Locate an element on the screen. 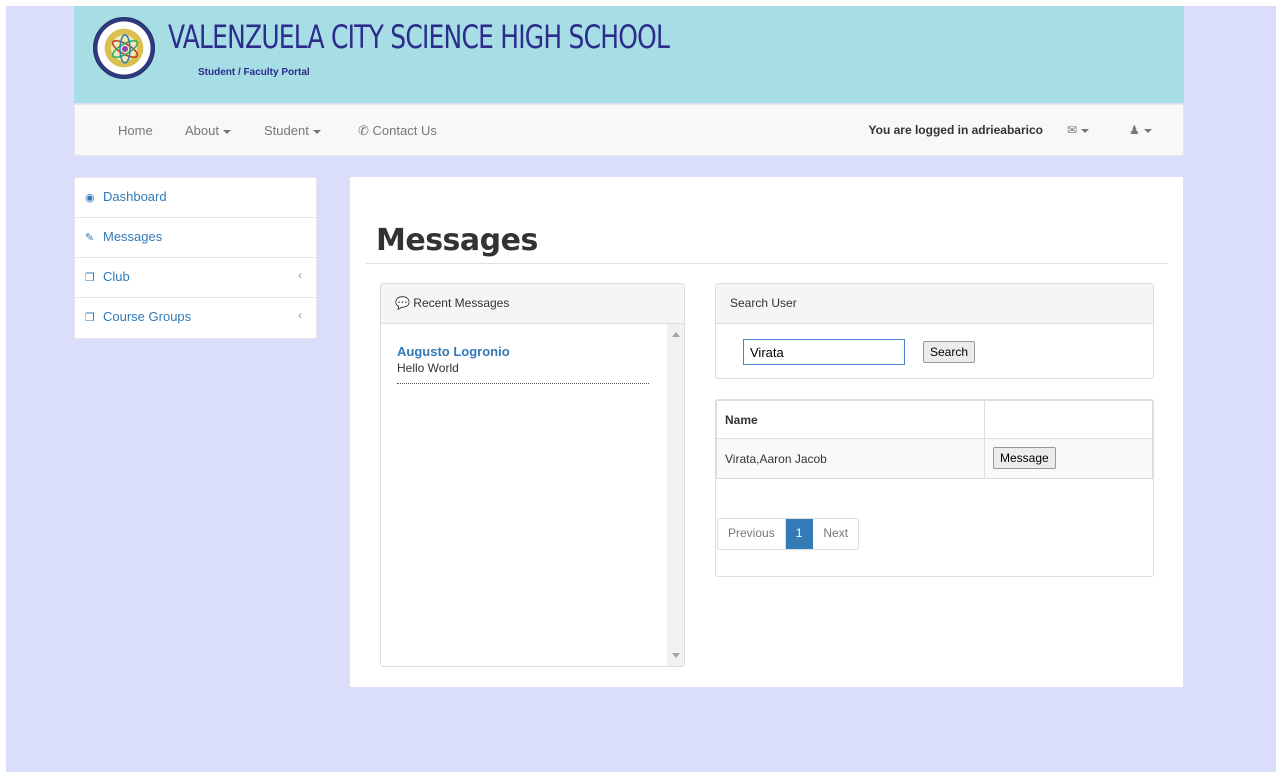 The height and width of the screenshot is (772, 1282). search-button: Search is located at coordinates (949, 352).